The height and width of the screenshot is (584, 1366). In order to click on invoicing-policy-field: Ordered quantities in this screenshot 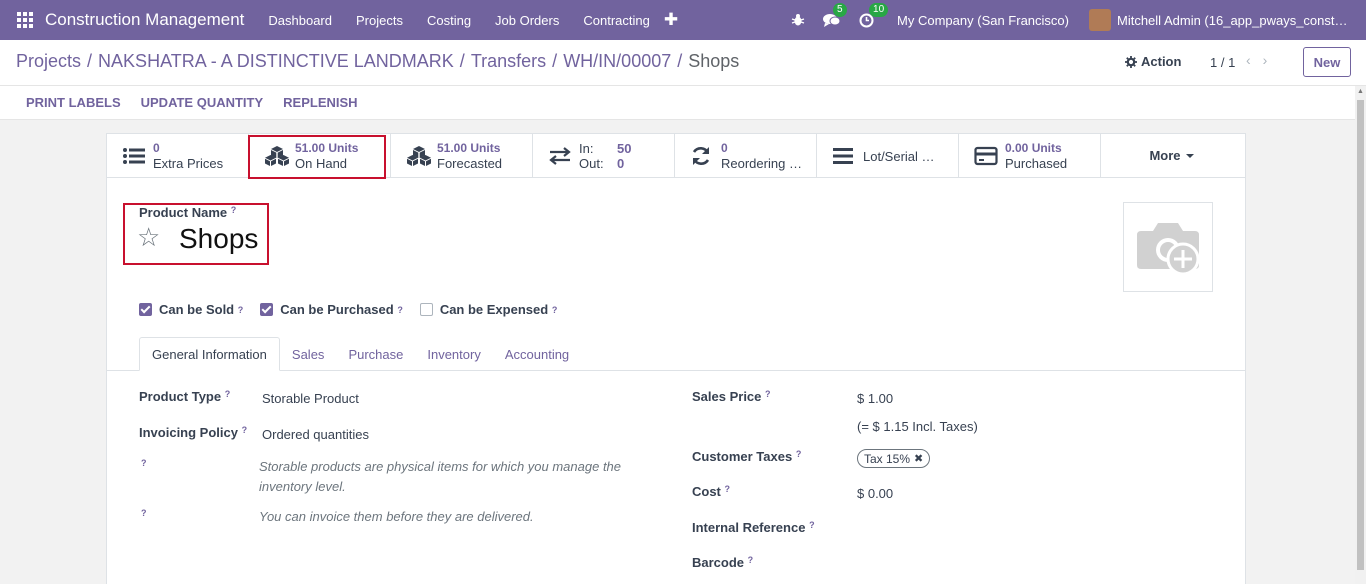, I will do `click(315, 434)`.